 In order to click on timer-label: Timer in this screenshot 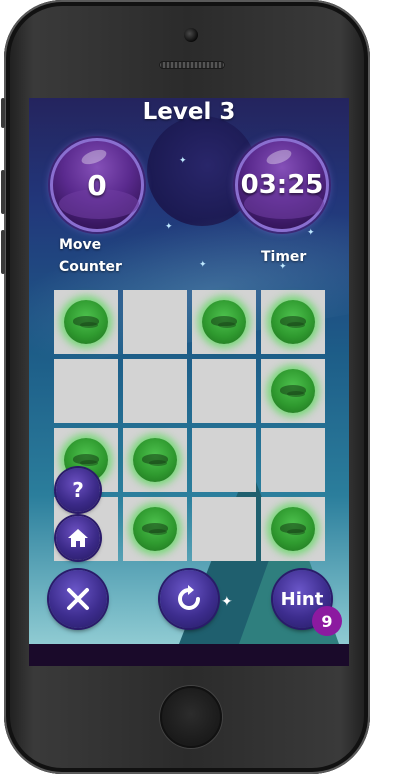, I will do `click(284, 257)`.